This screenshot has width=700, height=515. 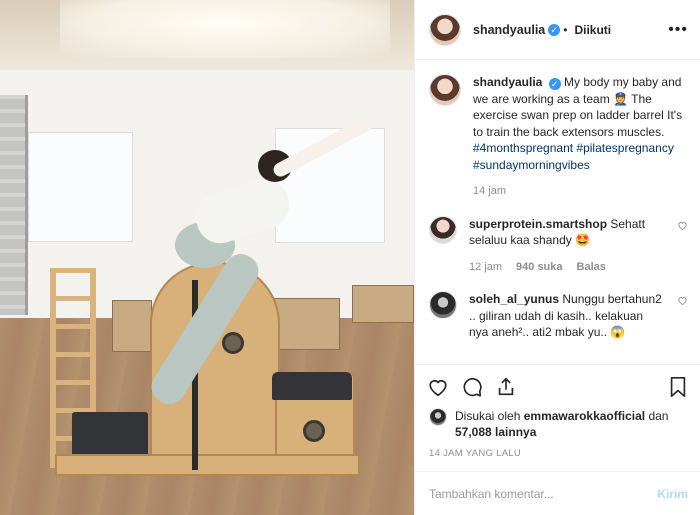 I want to click on post-header: shandyaulia ✓ • Diikuti •••, so click(x=557, y=30).